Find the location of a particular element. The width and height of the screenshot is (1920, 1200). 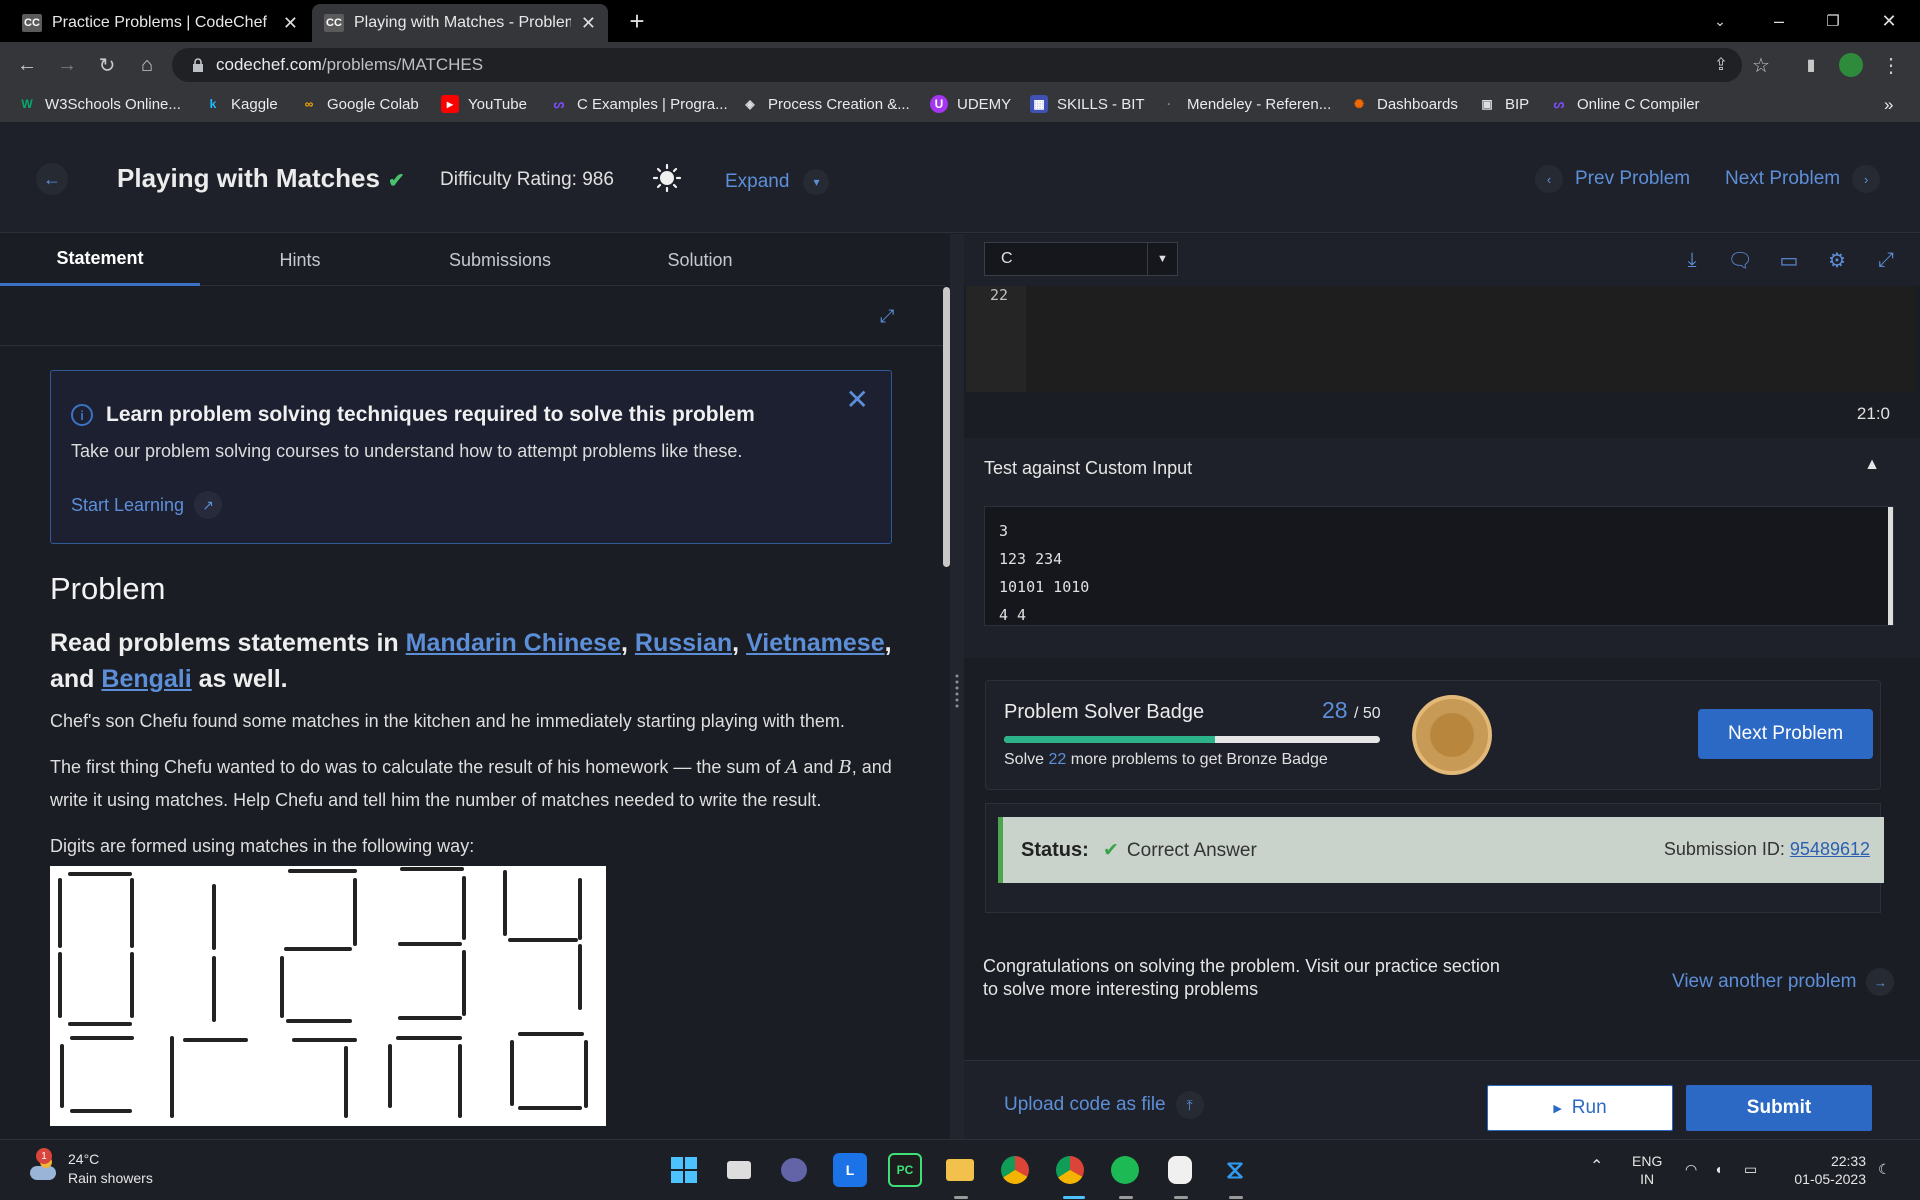

run-label: Run is located at coordinates (1589, 1107).